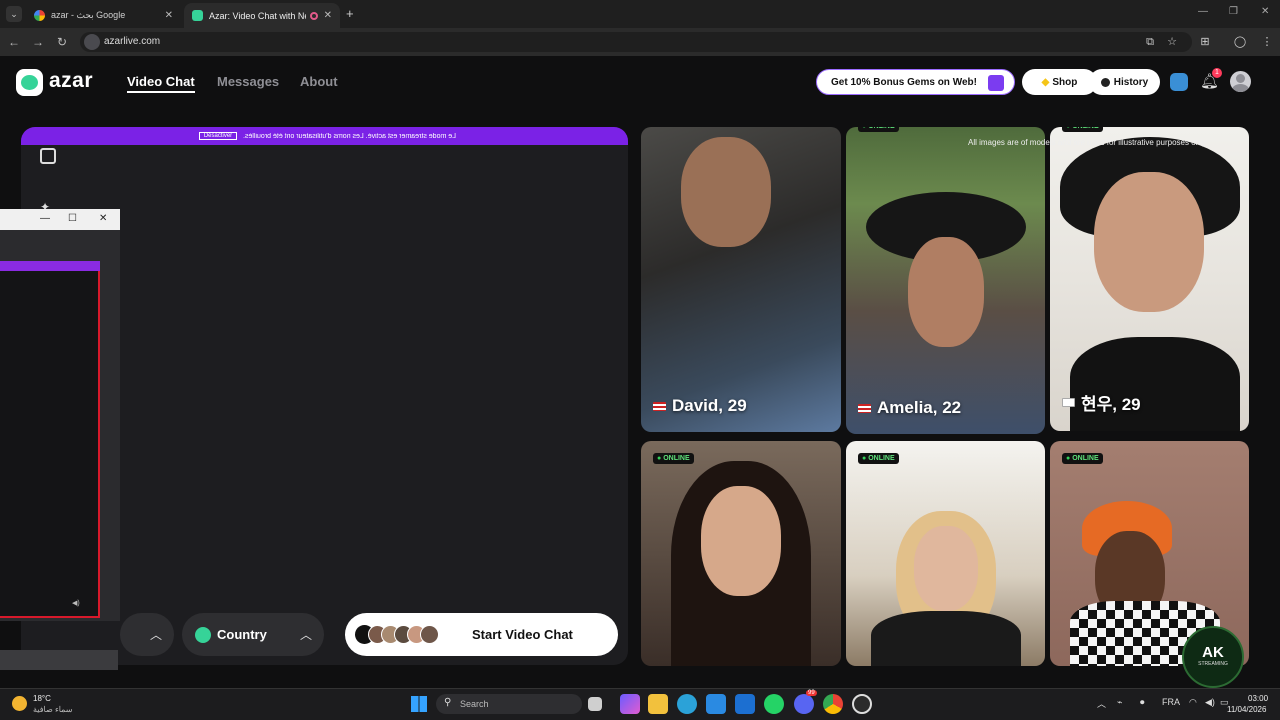 This screenshot has height=720, width=1280. I want to click on floating-banner, so click(50, 266).